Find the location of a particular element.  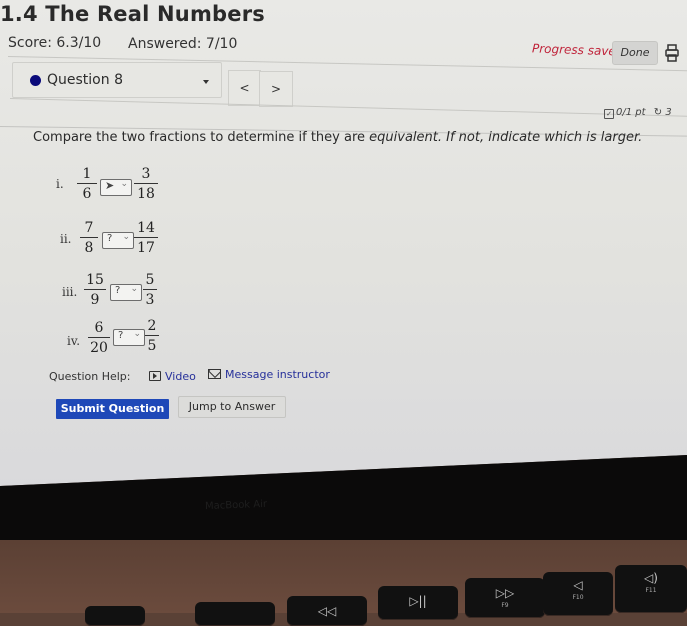

message-instructor-text: Message instructor is located at coordinates (277, 374).